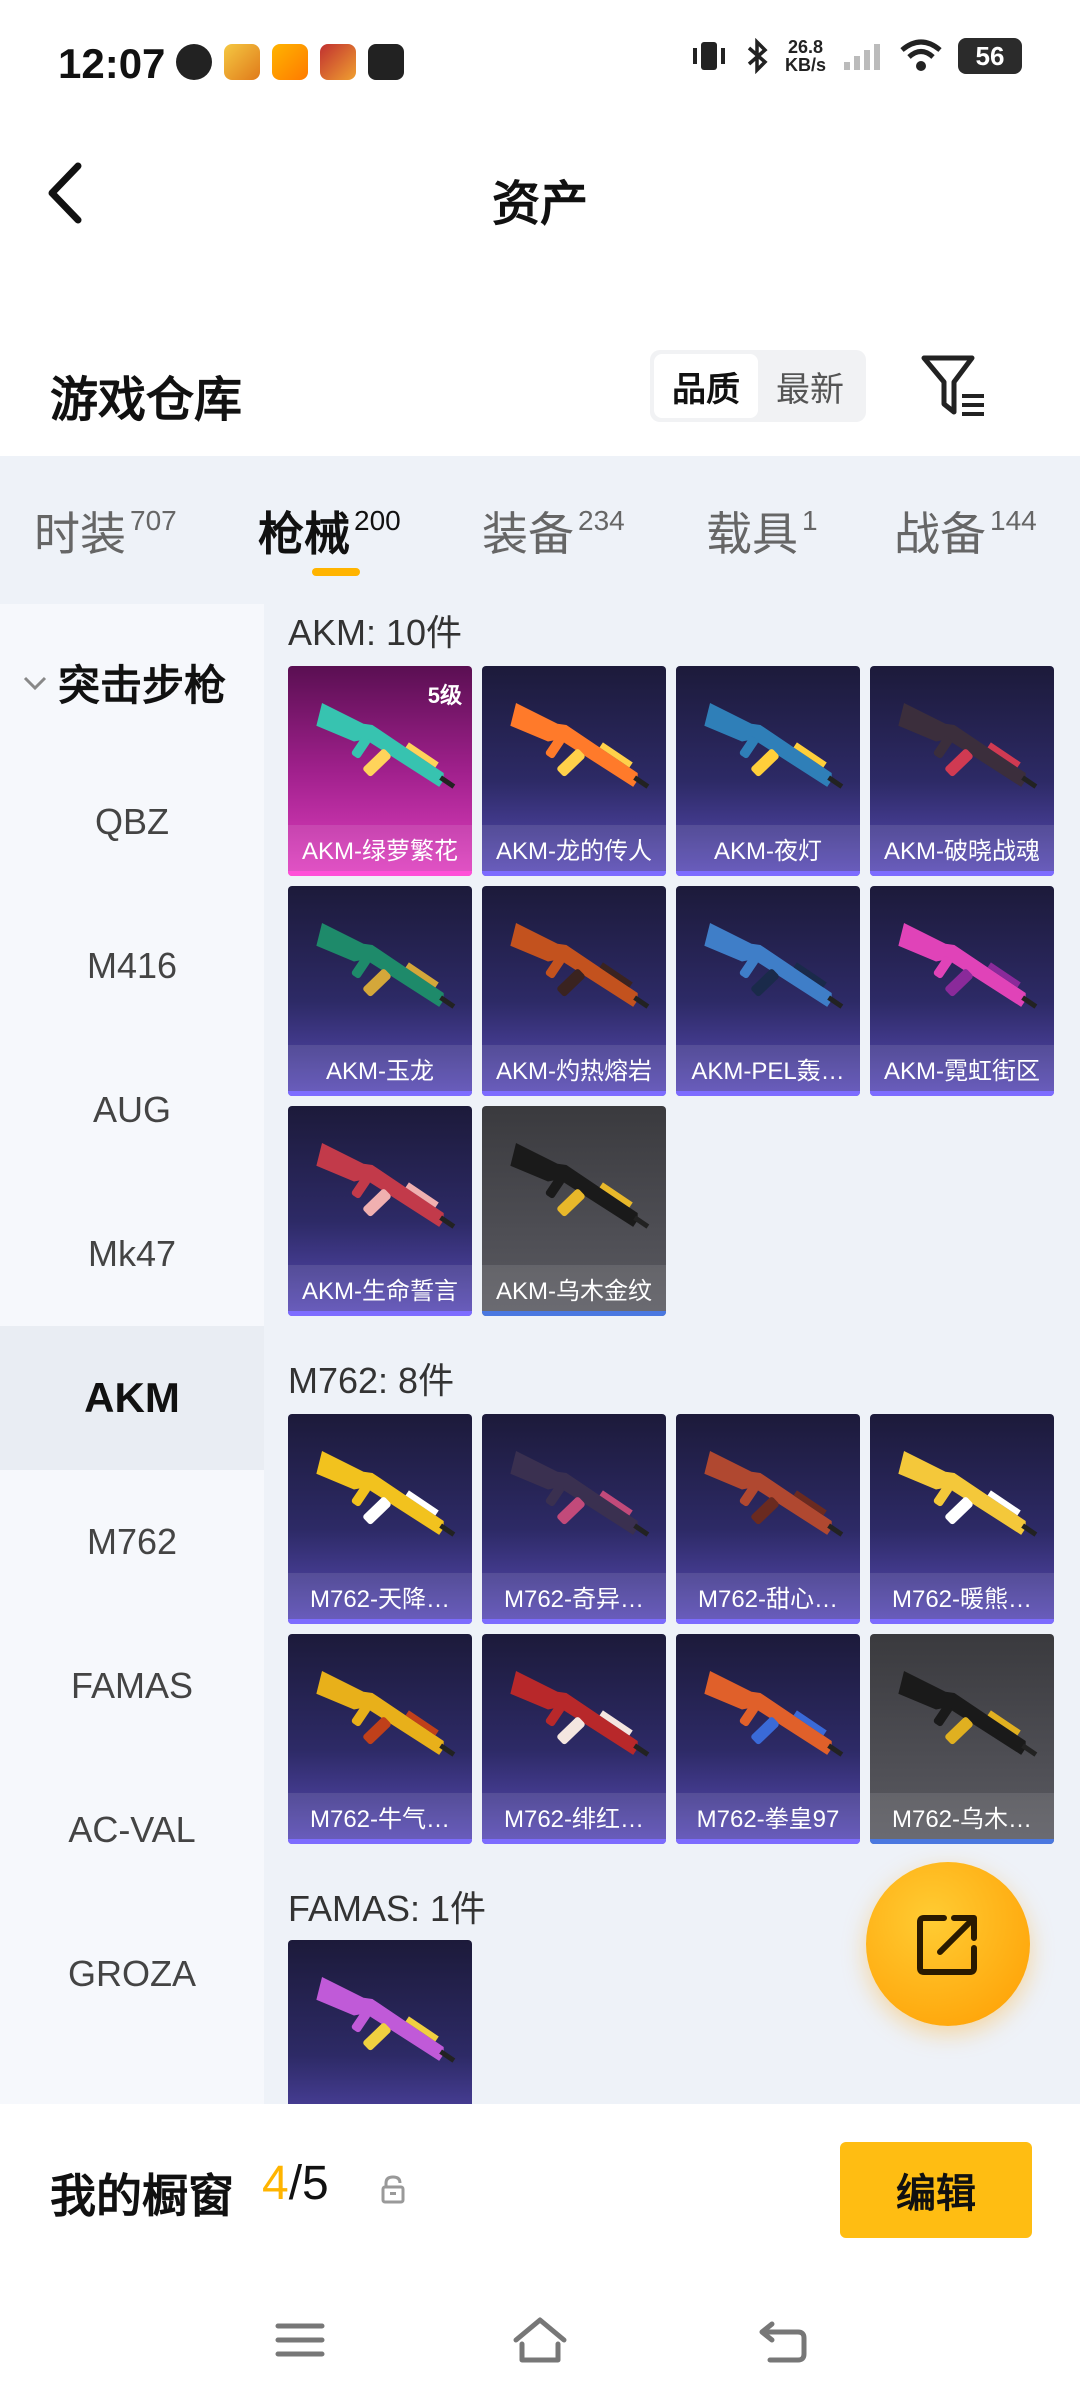 This screenshot has width=1080, height=2400. I want to click on showcase-bar: 我的橱窗 4/5 编辑, so click(540, 2194).